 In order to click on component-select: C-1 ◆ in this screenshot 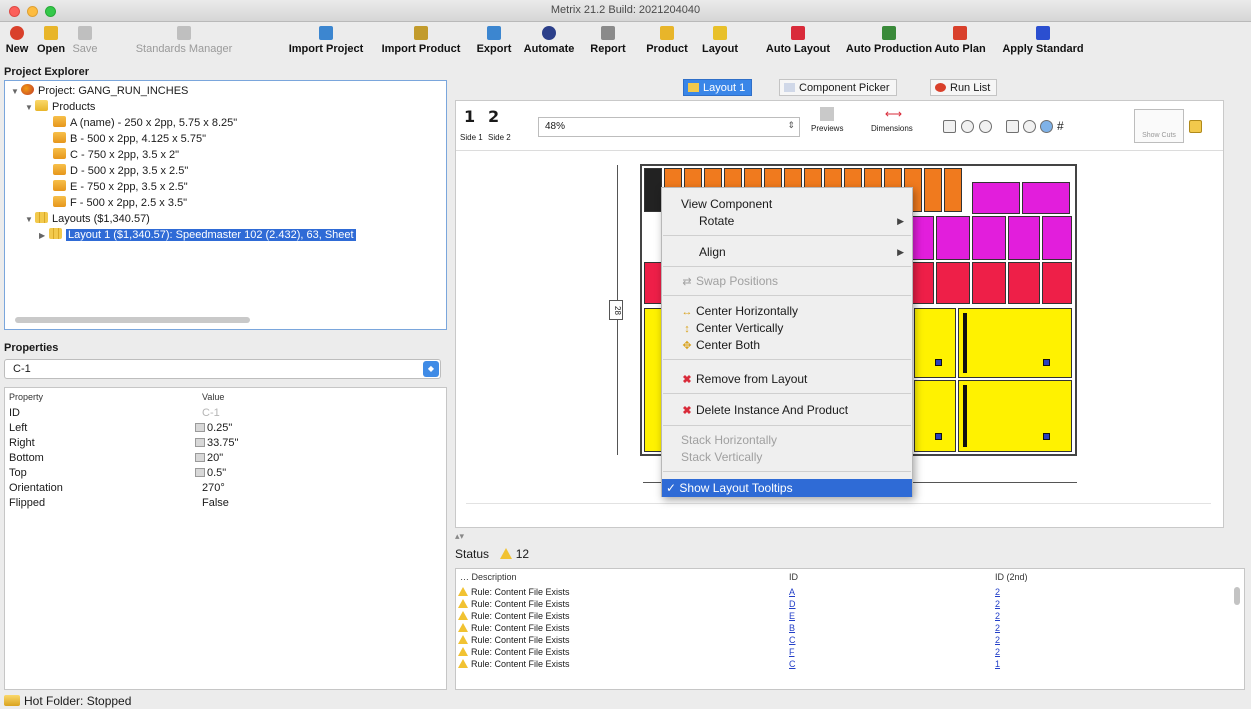, I will do `click(222, 369)`.